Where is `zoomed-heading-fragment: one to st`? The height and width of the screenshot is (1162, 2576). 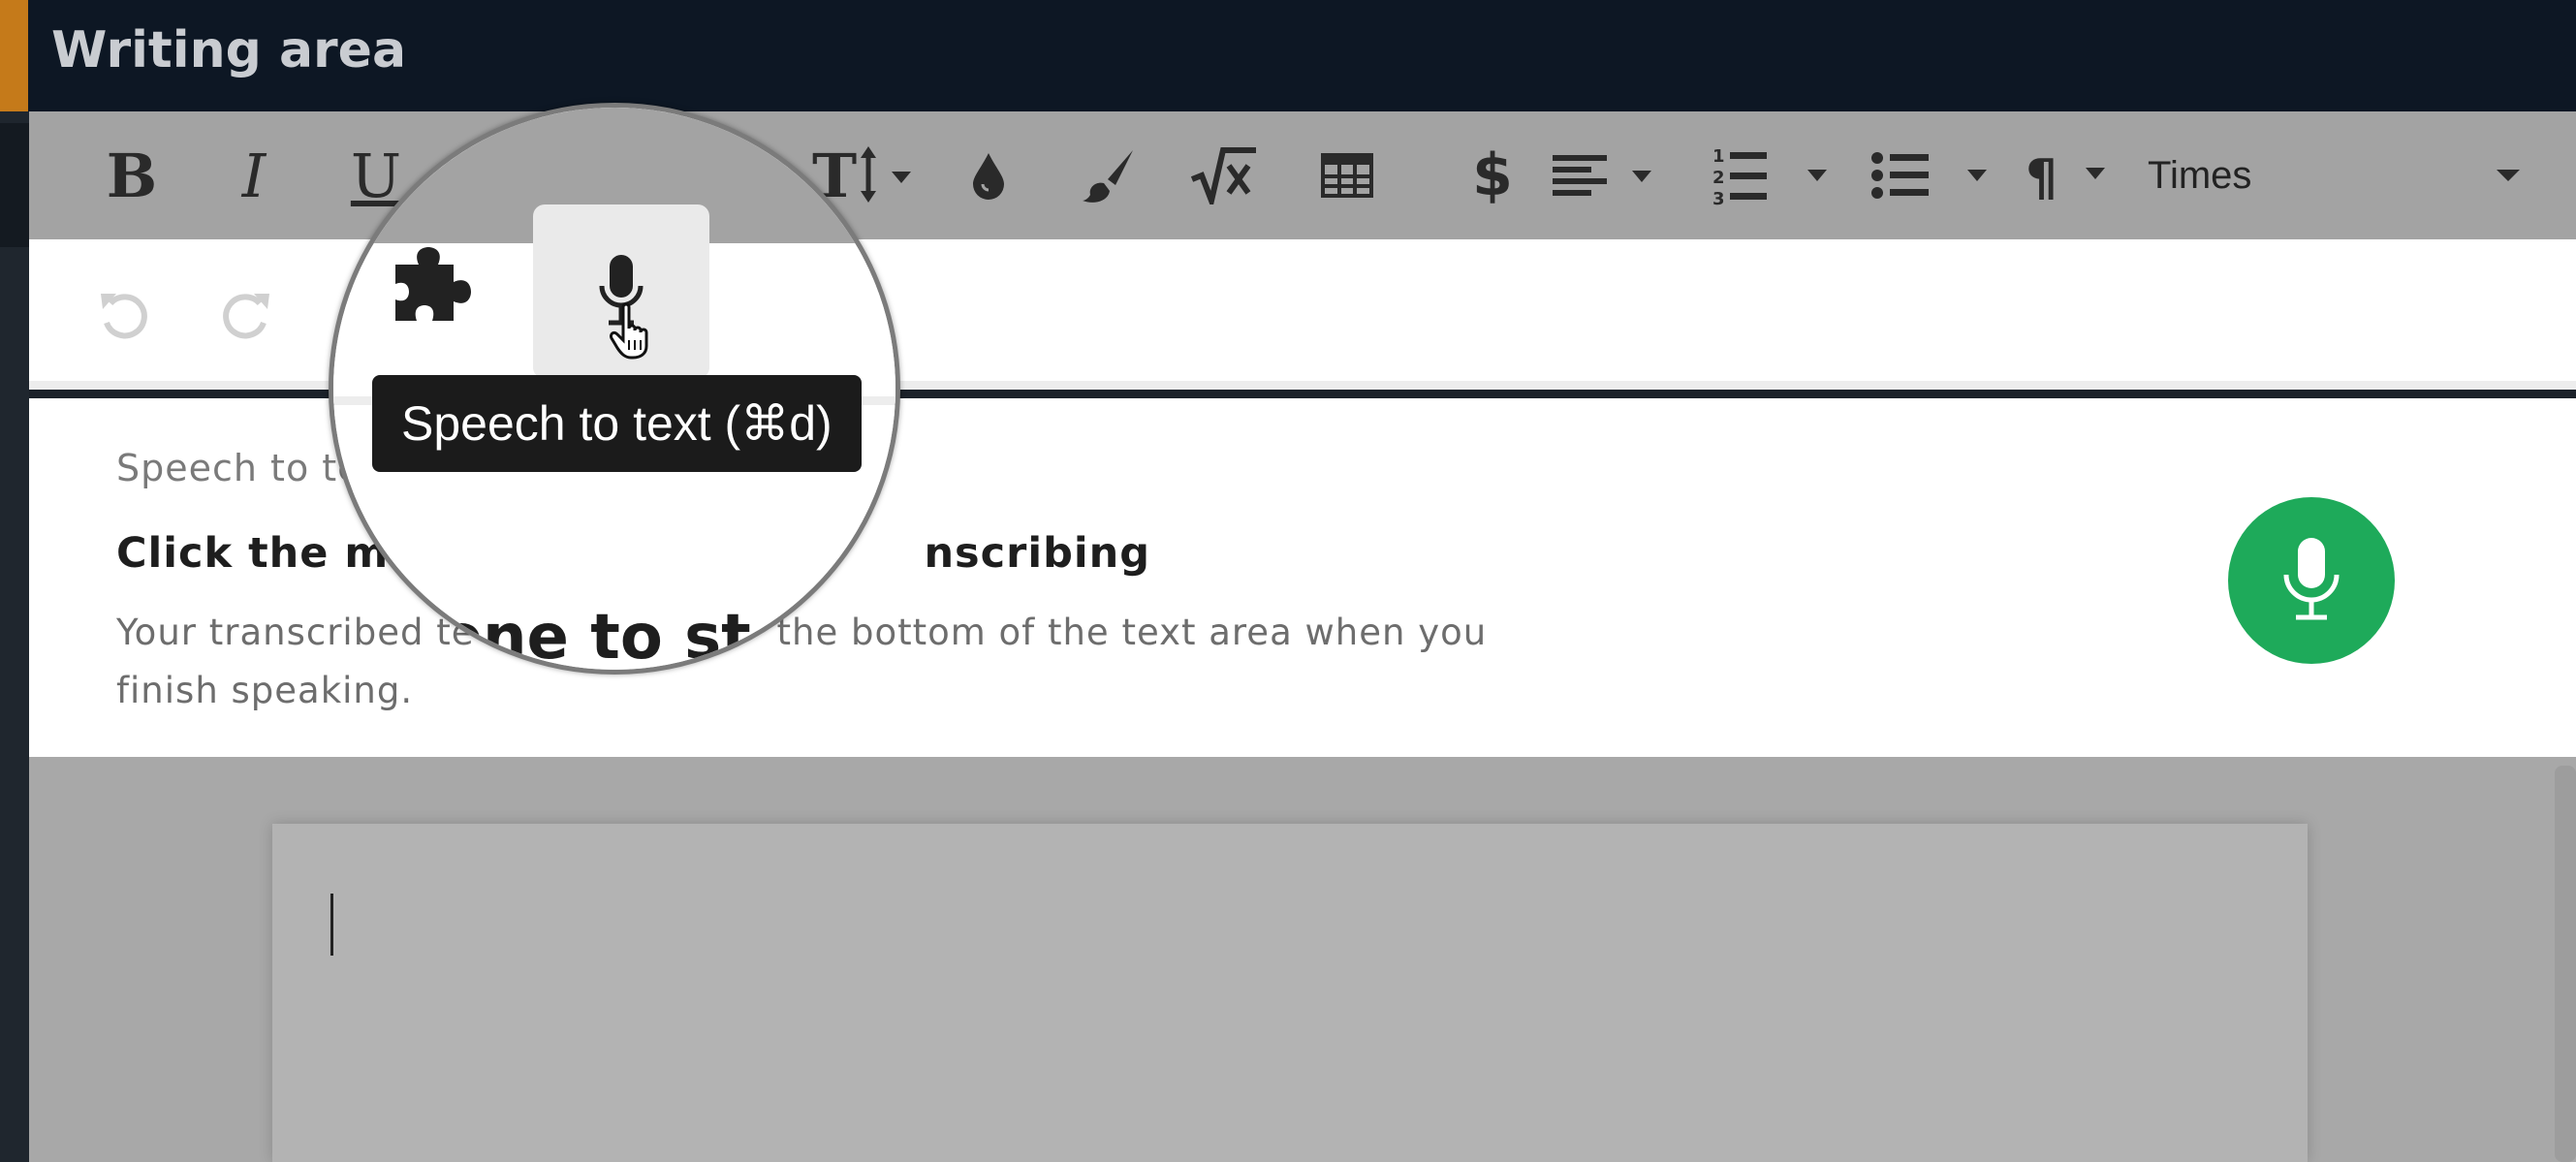
zoomed-heading-fragment: one to st is located at coordinates (595, 638).